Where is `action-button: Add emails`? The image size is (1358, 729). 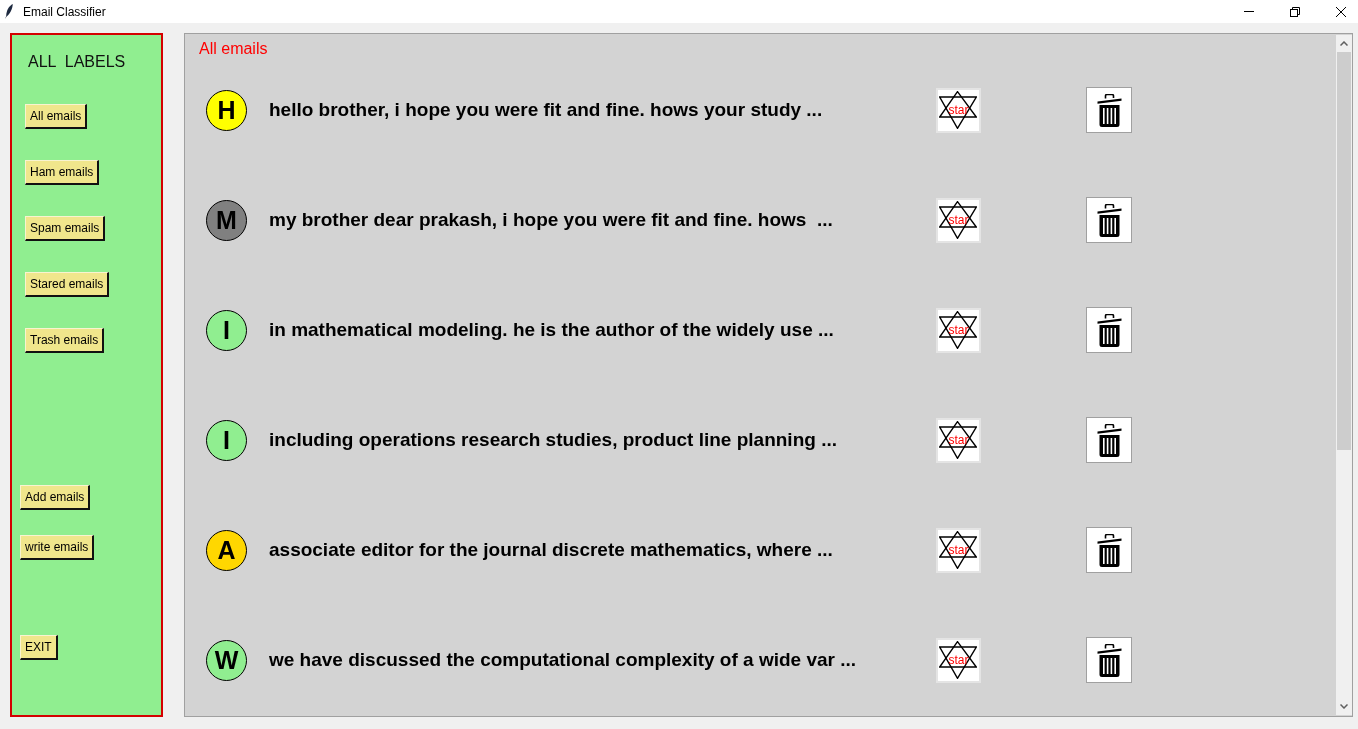 action-button: Add emails is located at coordinates (55, 497).